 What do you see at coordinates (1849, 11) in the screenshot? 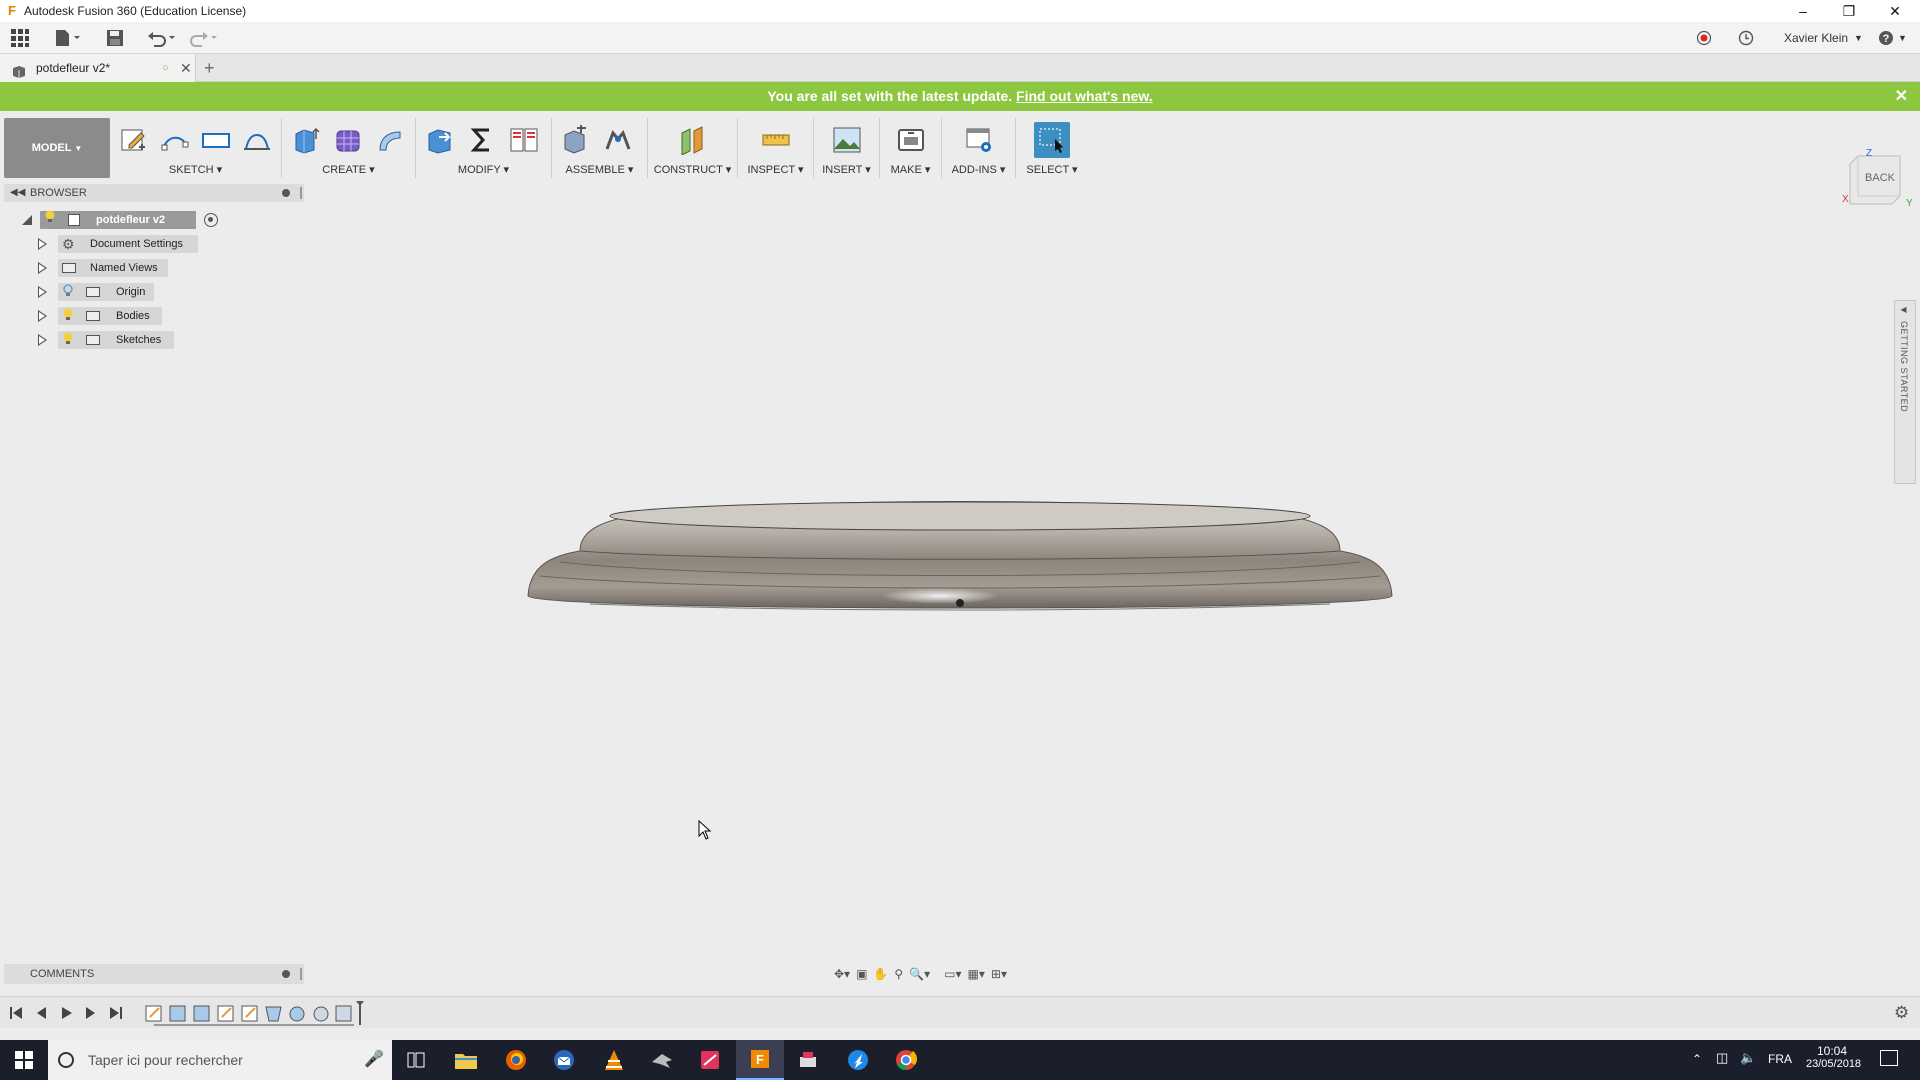
I see `restore-button: ❐` at bounding box center [1849, 11].